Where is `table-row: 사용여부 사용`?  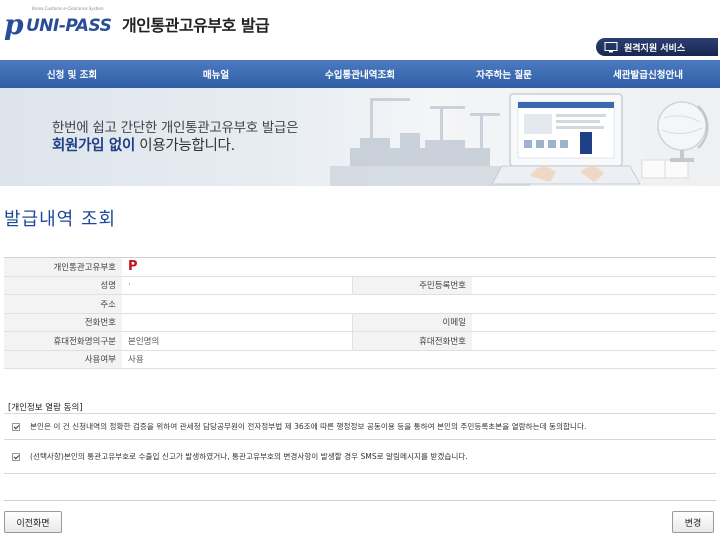 table-row: 사용여부 사용 is located at coordinates (360, 359).